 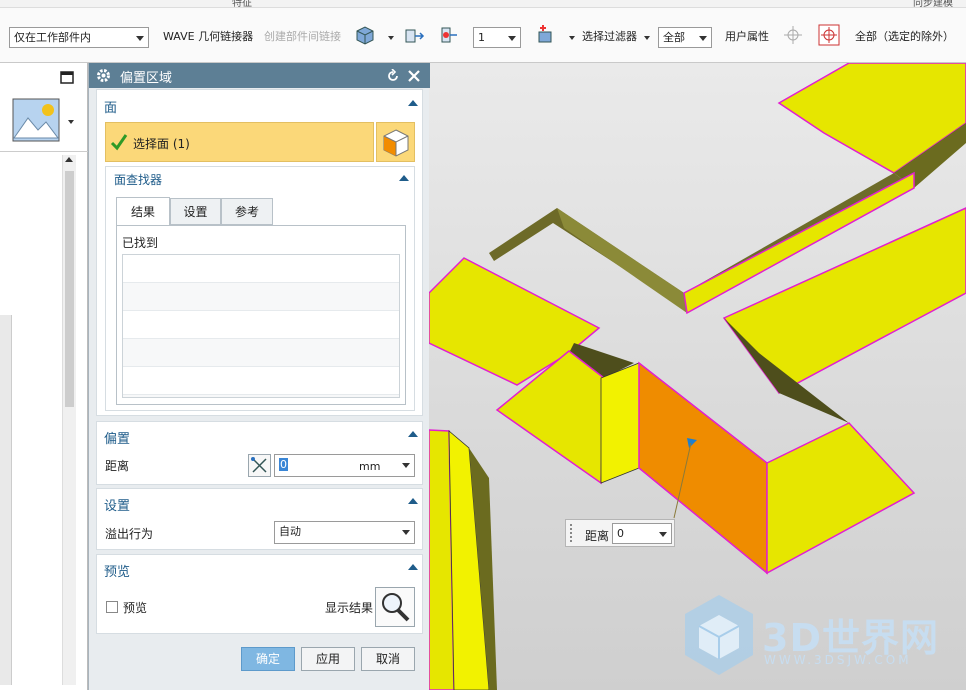 What do you see at coordinates (572, 533) in the screenshot?
I see `drag-handle` at bounding box center [572, 533].